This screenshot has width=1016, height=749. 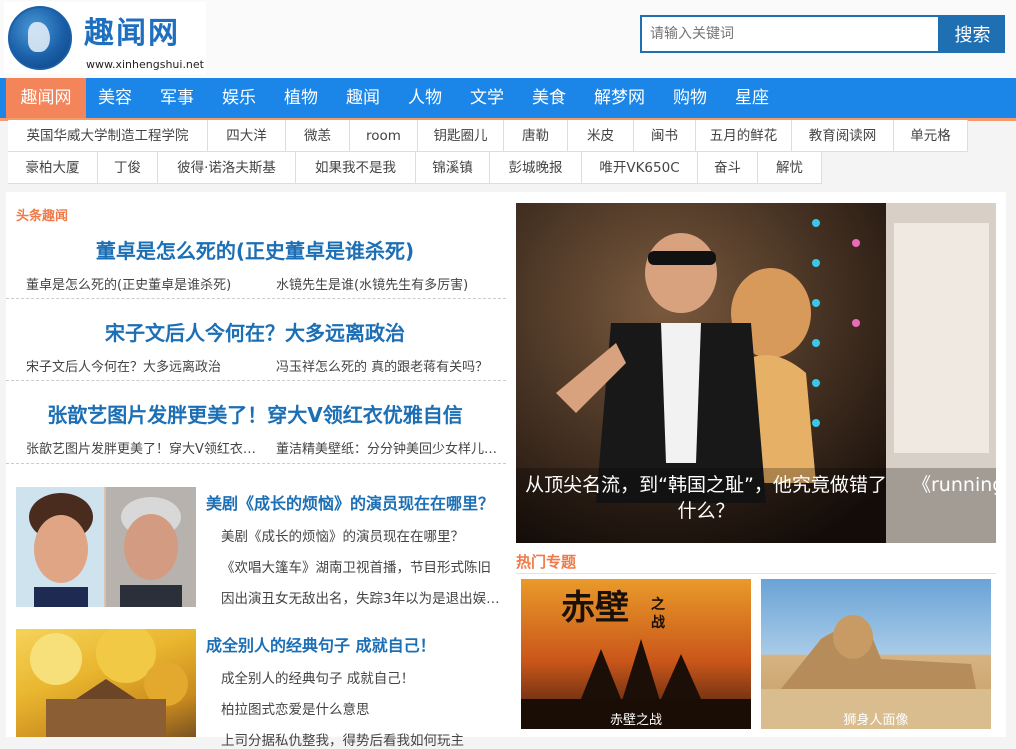 What do you see at coordinates (255, 331) in the screenshot?
I see `headline-link: 宋子文后人今何在？大多远离政治` at bounding box center [255, 331].